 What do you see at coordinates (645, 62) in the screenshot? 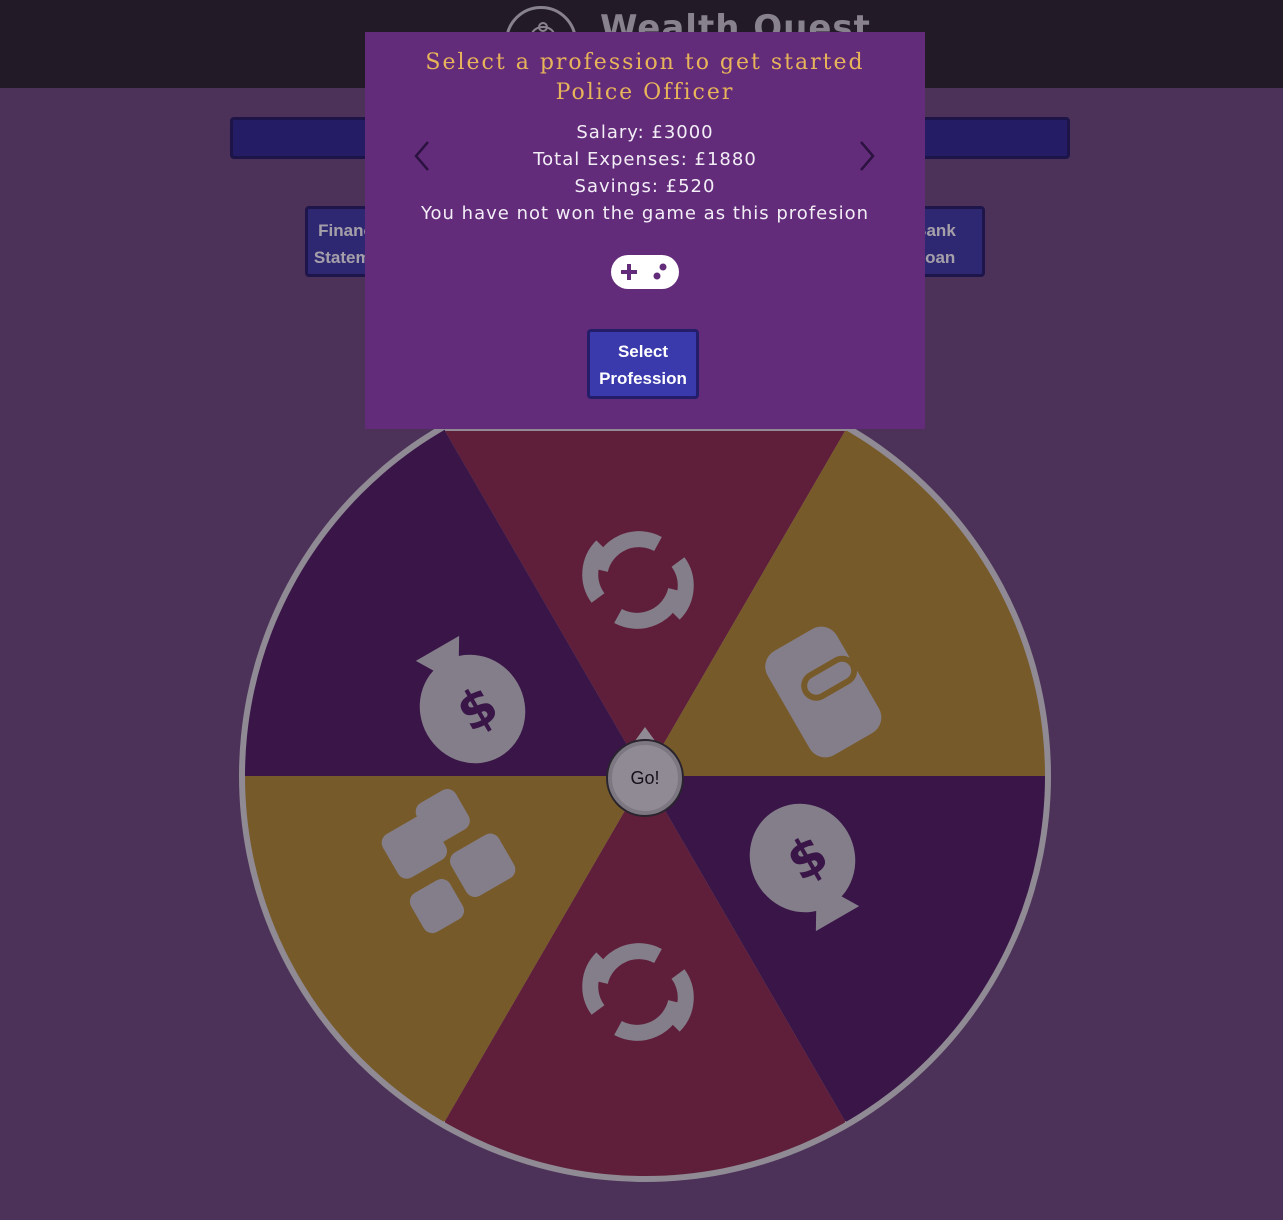
I see `modal-title: Select a profession to get started` at bounding box center [645, 62].